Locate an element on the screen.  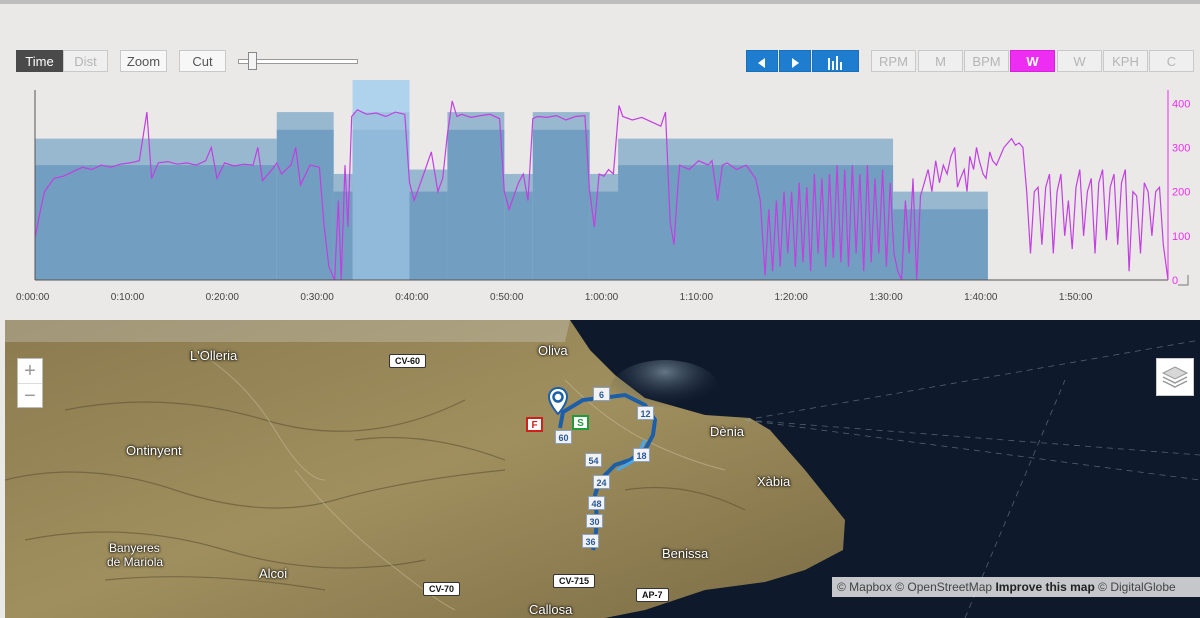
next-button is located at coordinates (795, 61).